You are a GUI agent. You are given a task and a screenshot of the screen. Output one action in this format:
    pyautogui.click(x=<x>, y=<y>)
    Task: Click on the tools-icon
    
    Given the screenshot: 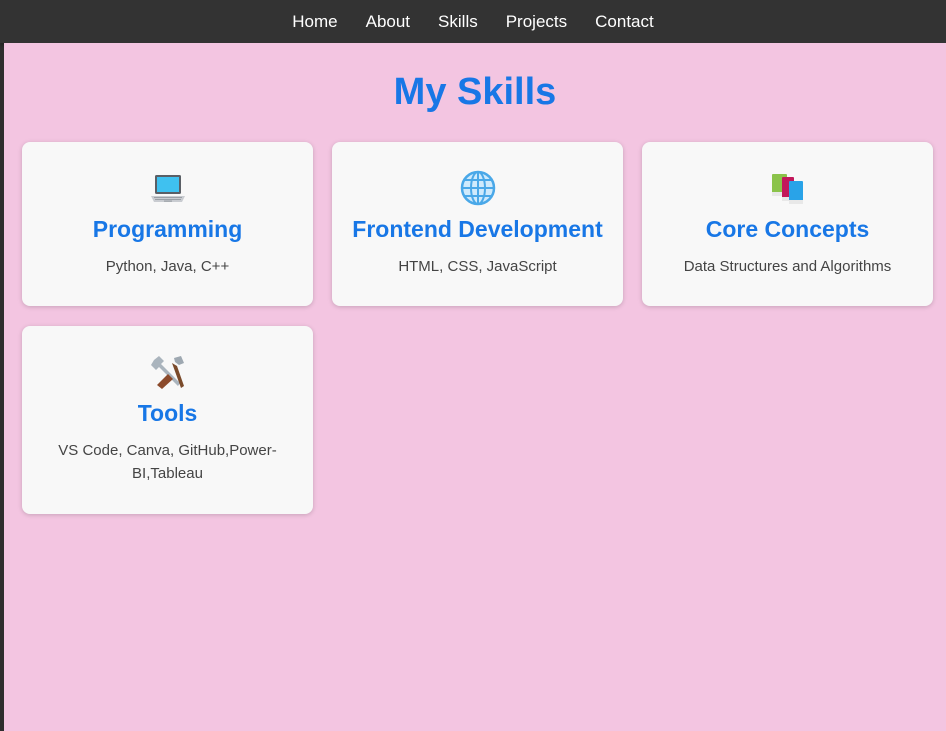 What is the action you would take?
    pyautogui.click(x=167, y=372)
    